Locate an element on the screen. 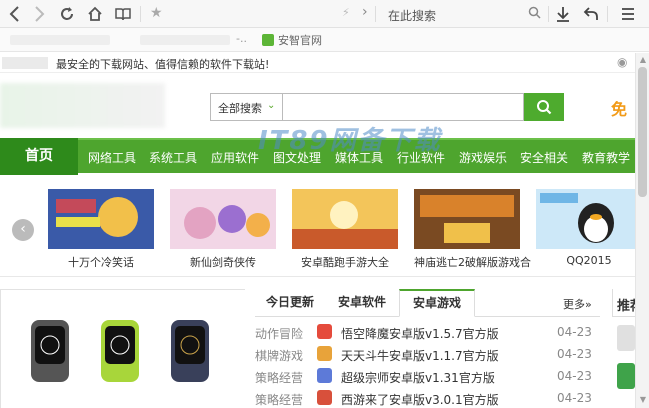 This screenshot has width=649, height=408. product-banner is located at coordinates (123, 348).